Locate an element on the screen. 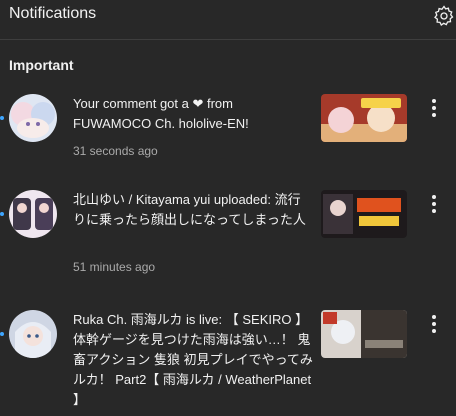  section-heading-important: Important is located at coordinates (41, 65).